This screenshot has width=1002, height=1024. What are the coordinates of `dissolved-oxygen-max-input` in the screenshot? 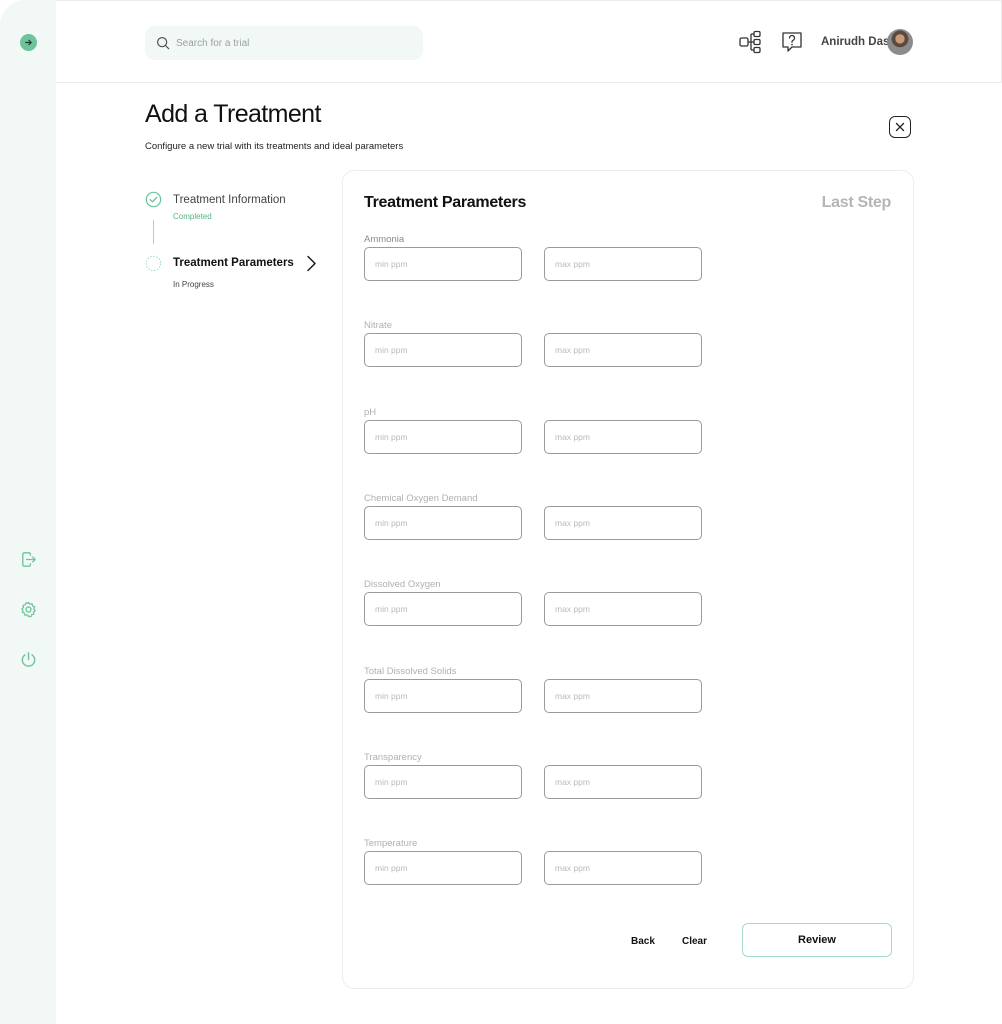 It's located at (623, 609).